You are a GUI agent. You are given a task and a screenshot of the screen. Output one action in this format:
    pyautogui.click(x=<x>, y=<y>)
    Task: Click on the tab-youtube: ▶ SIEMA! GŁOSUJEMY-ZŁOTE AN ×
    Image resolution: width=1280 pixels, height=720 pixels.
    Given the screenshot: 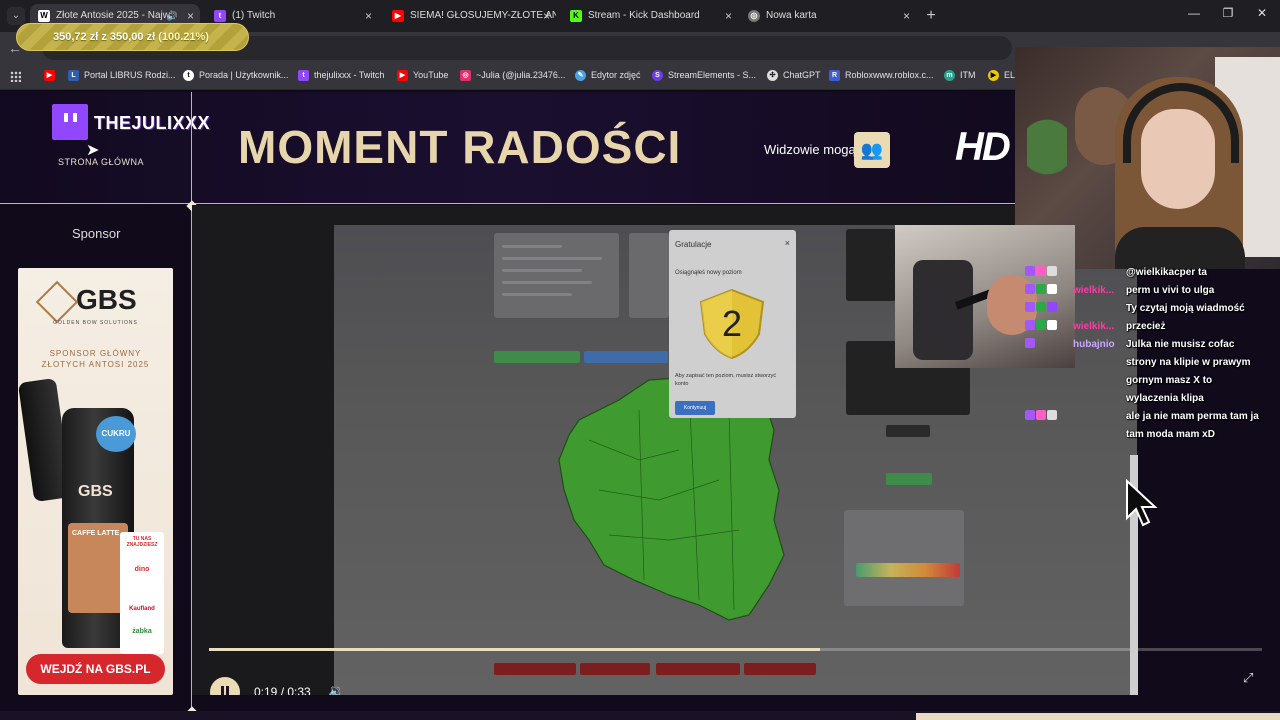 What is the action you would take?
    pyautogui.click(x=470, y=16)
    